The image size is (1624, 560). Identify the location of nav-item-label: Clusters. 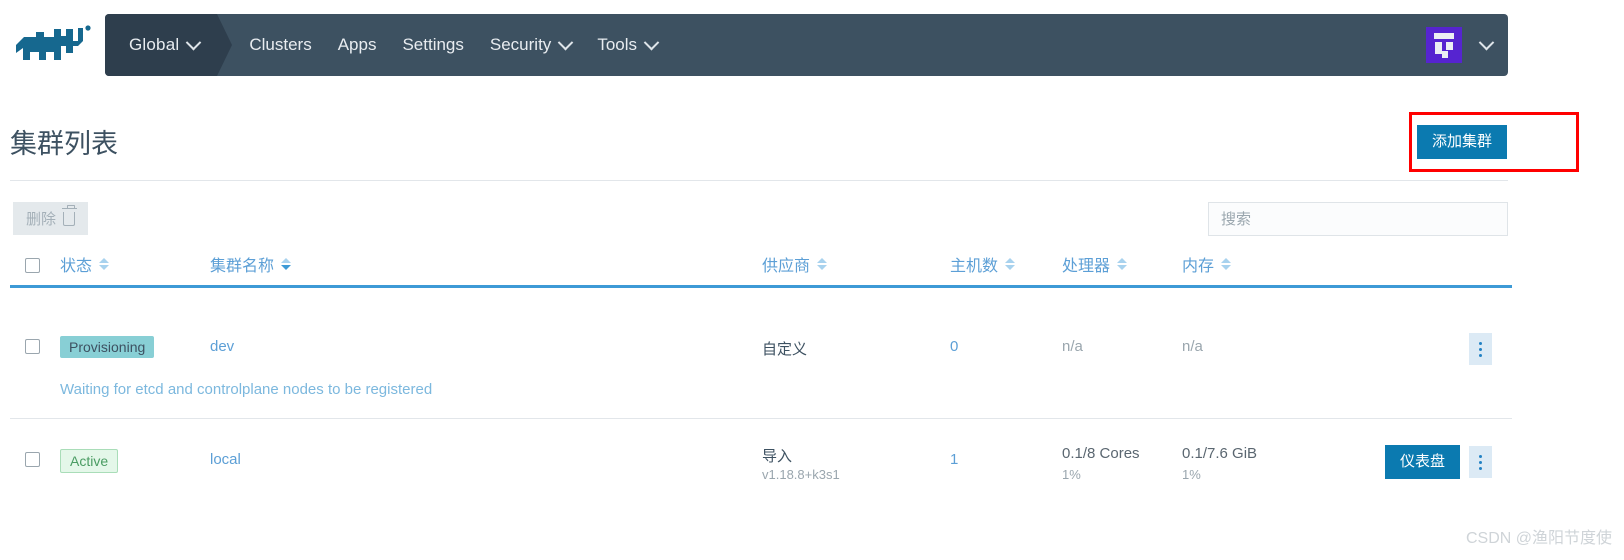
(280, 44).